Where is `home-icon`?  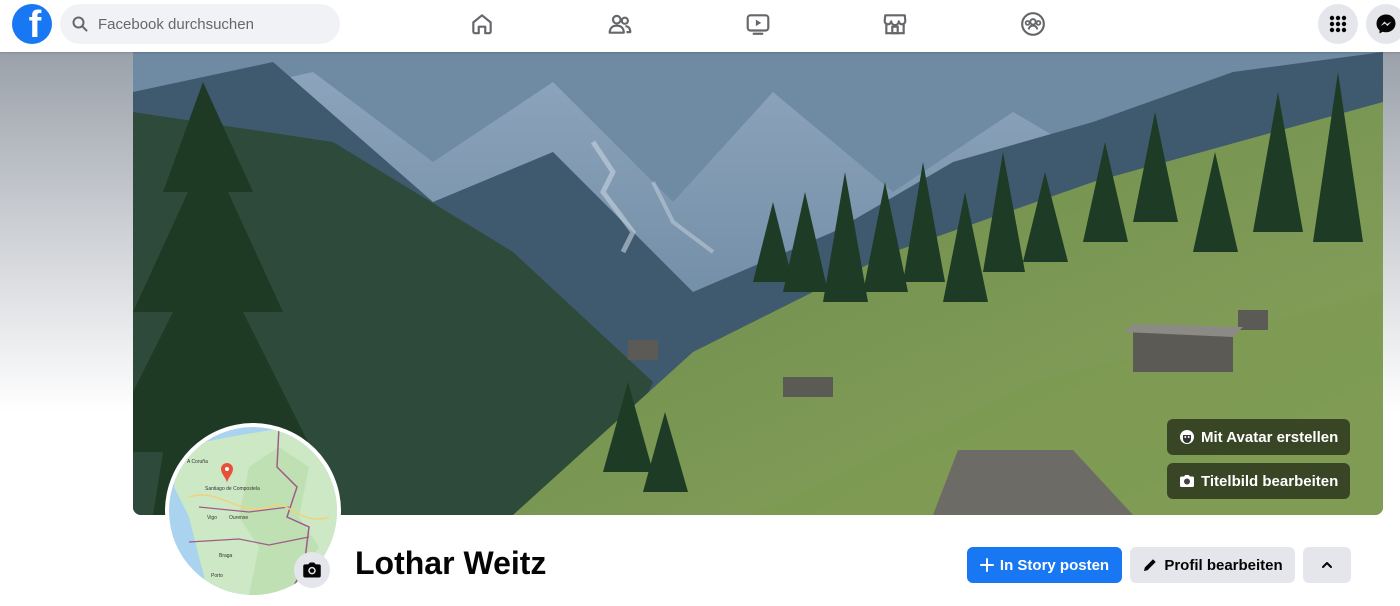
home-icon is located at coordinates (482, 24).